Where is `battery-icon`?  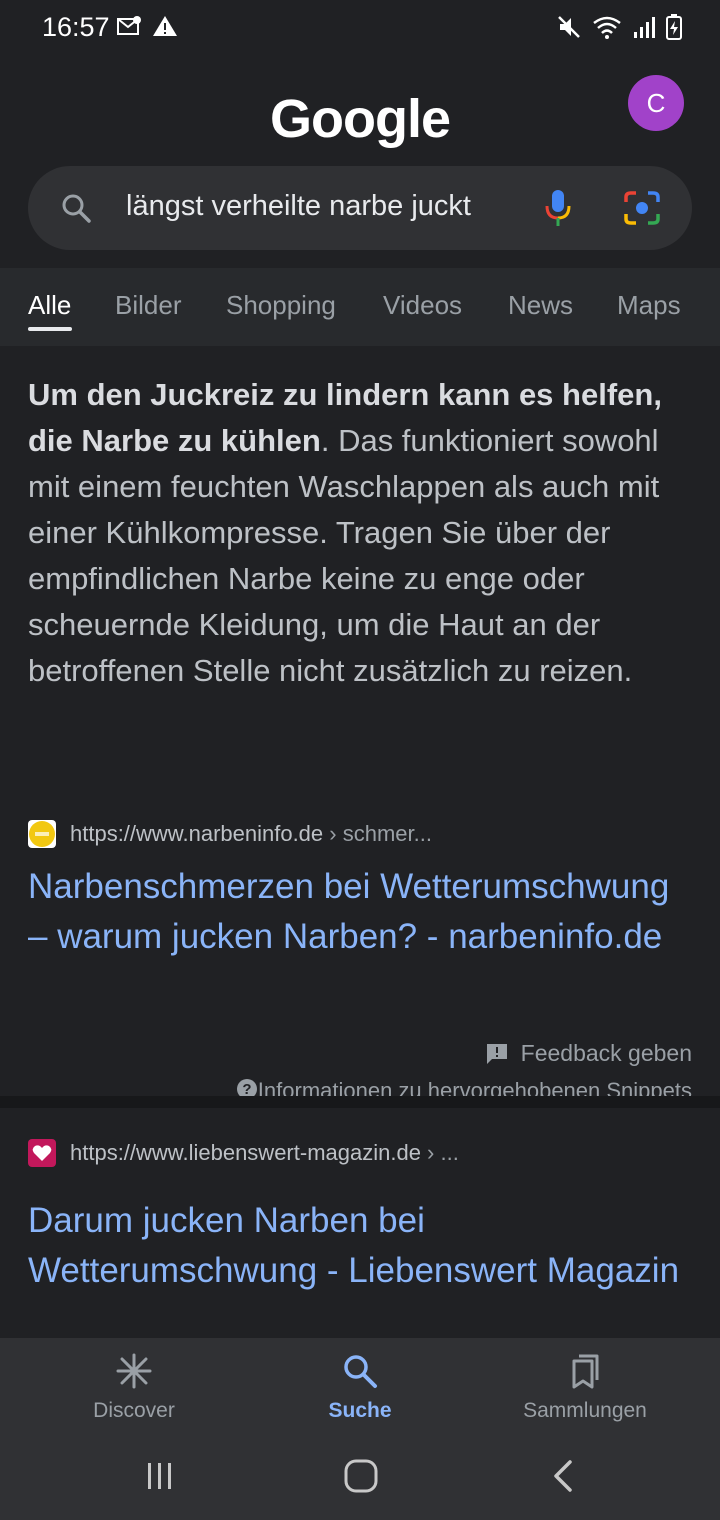
battery-icon is located at coordinates (674, 27).